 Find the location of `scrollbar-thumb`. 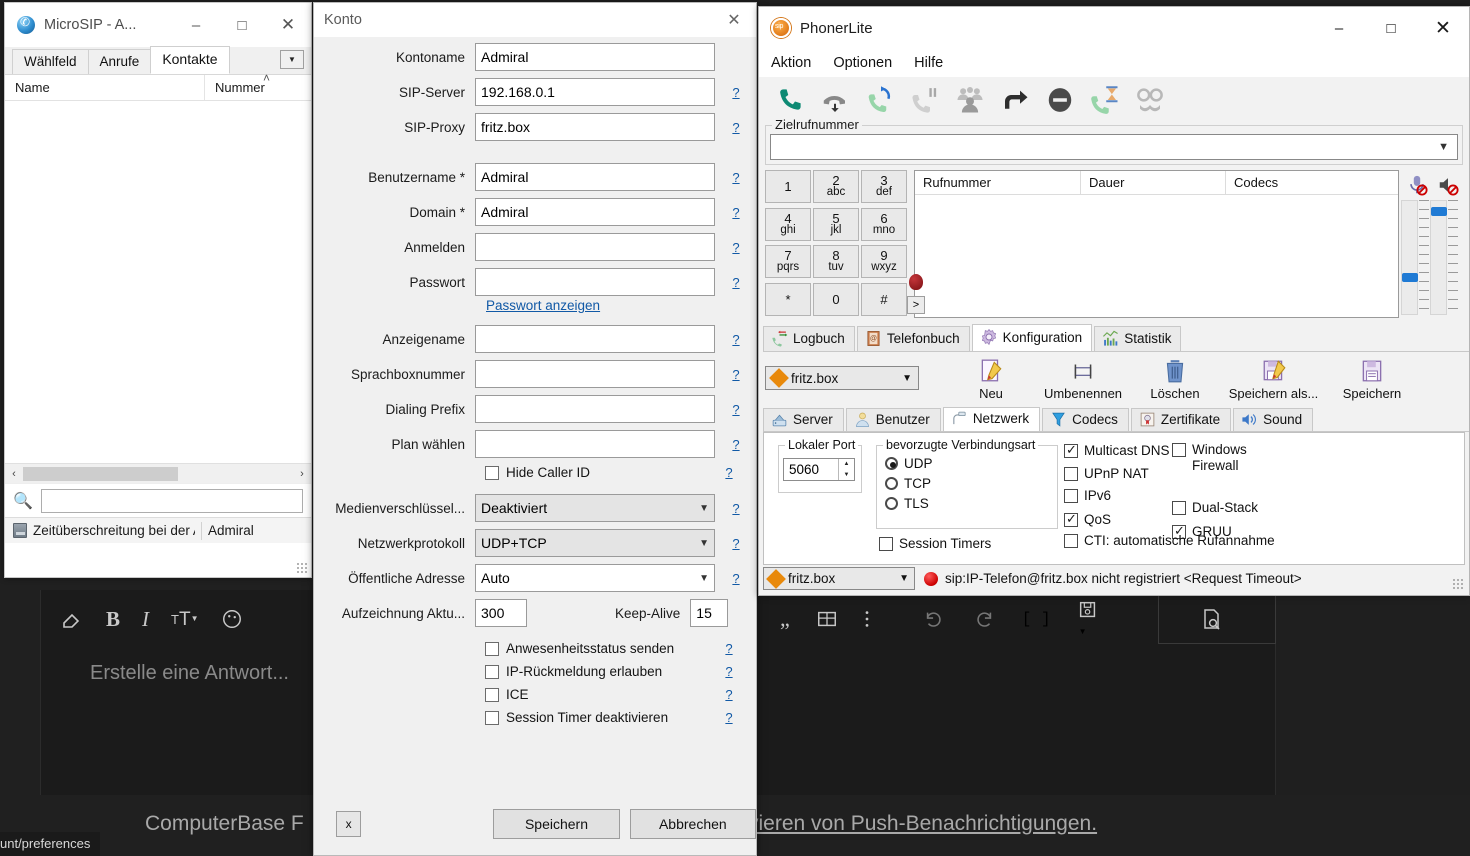

scrollbar-thumb is located at coordinates (100, 473).